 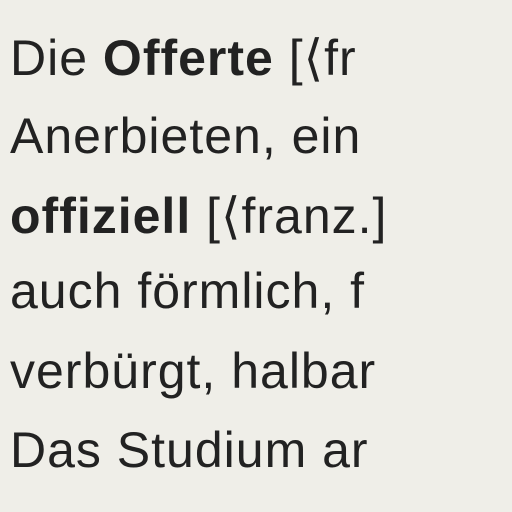 I want to click on text-line: offiziell [⟨franz.], so click(x=198, y=216).